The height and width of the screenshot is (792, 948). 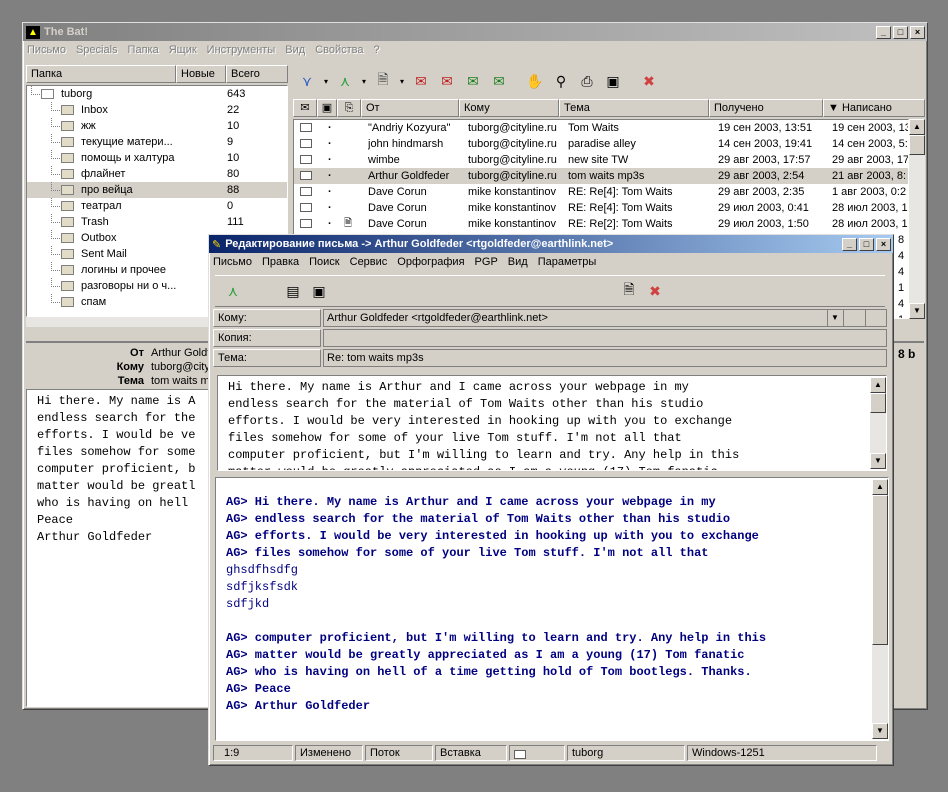 I want to click on save-icon: ▣, so click(x=613, y=81).